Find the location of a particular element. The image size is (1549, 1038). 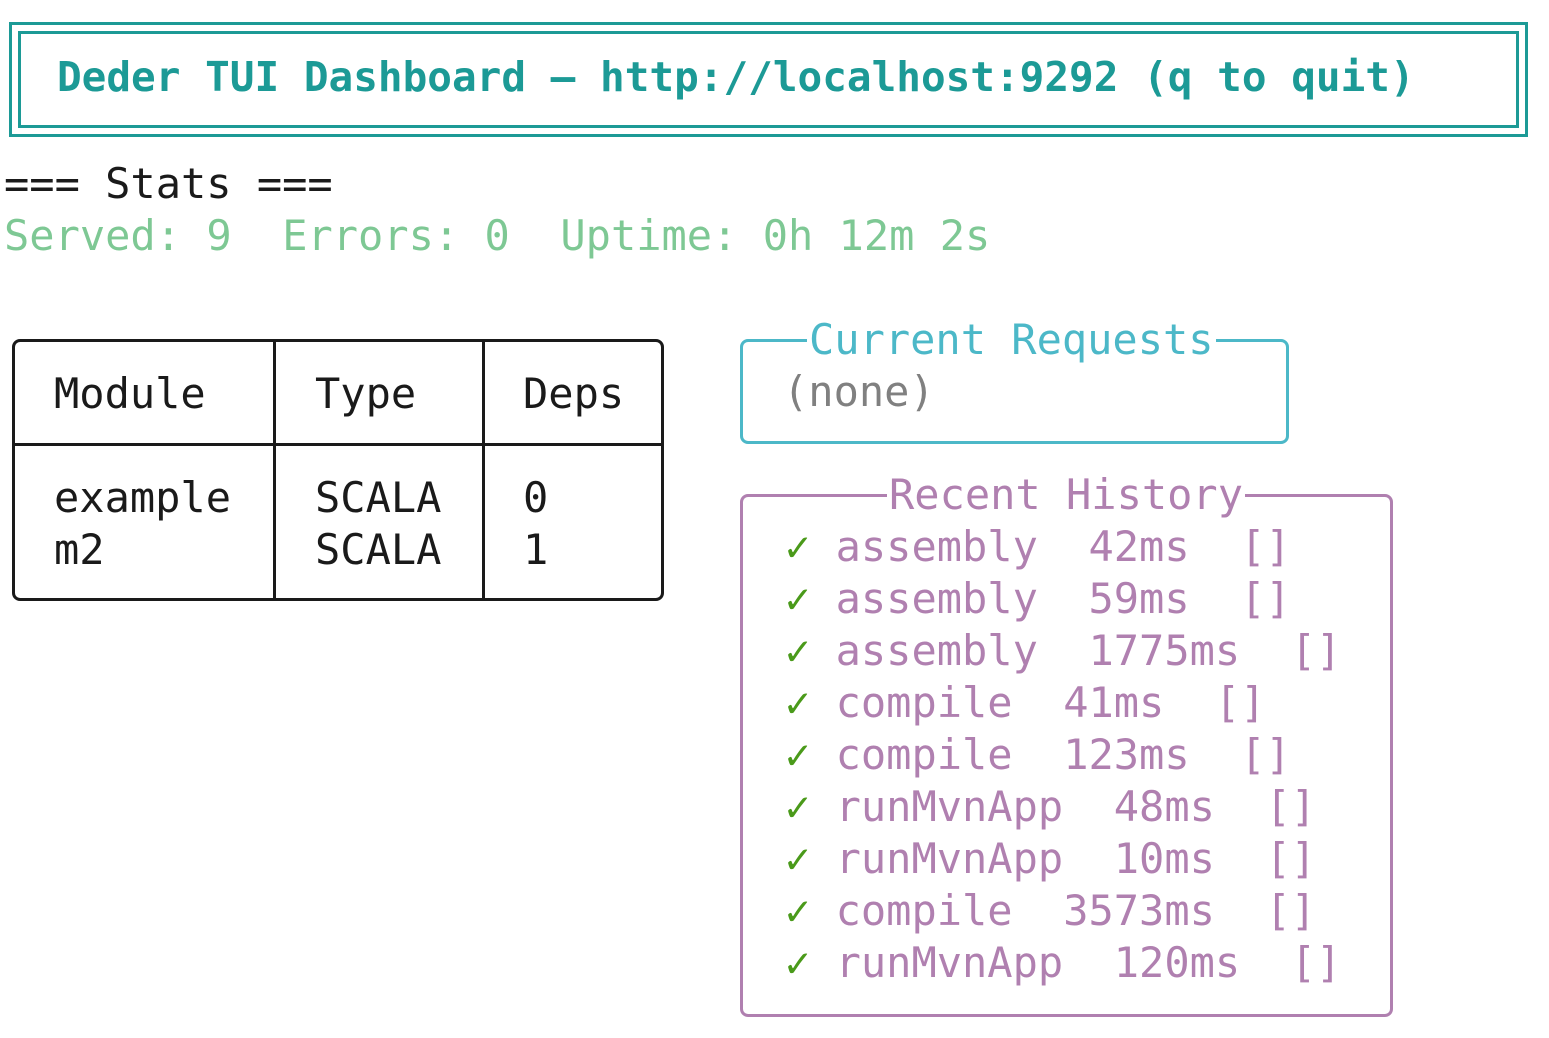

history-item: ✓ runMvnApp 48ms [] is located at coordinates (1050, 807).